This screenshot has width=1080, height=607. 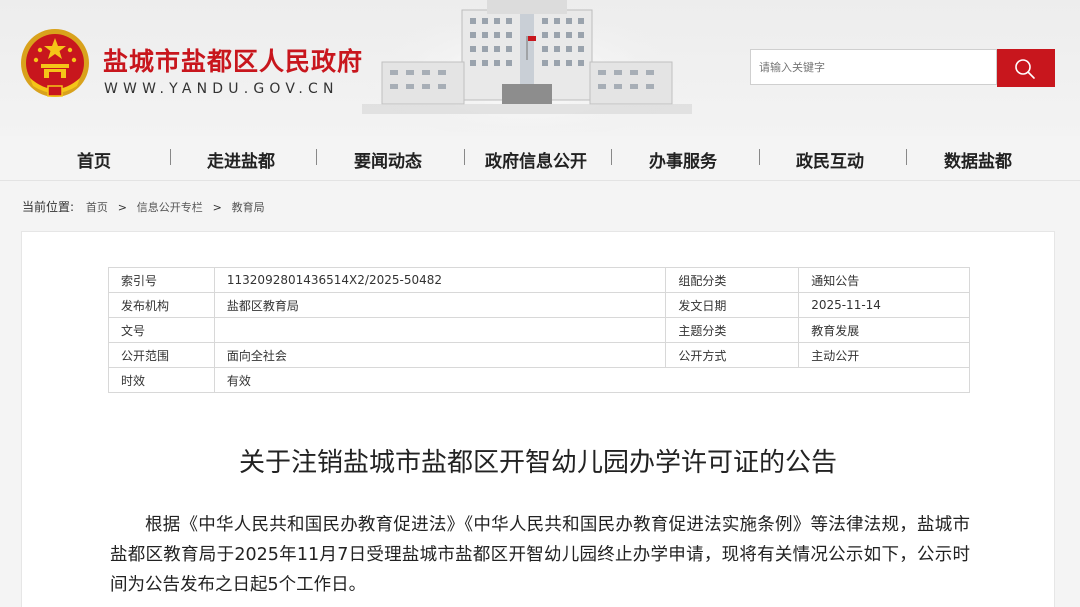 I want to click on breadcrumb-link-home: 首页, so click(x=97, y=207).